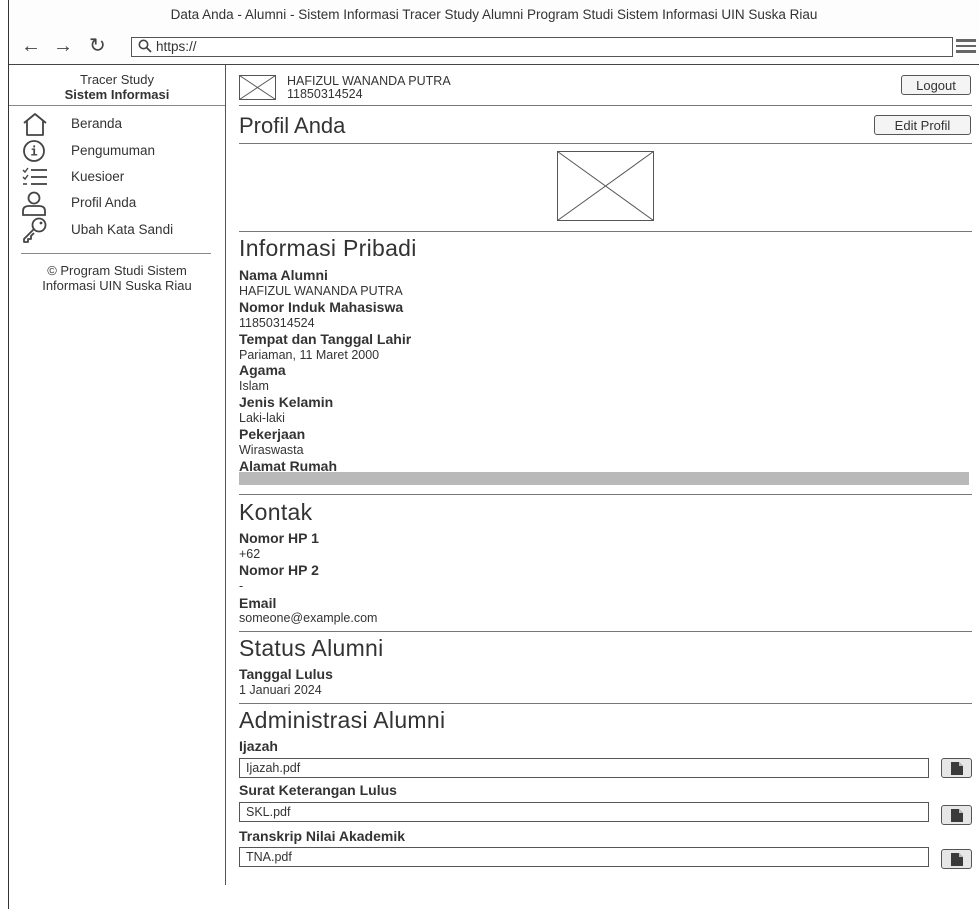  Describe the element at coordinates (325, 339) in the screenshot. I see `field-label: Tempat dan Tanggal Lahir` at that location.